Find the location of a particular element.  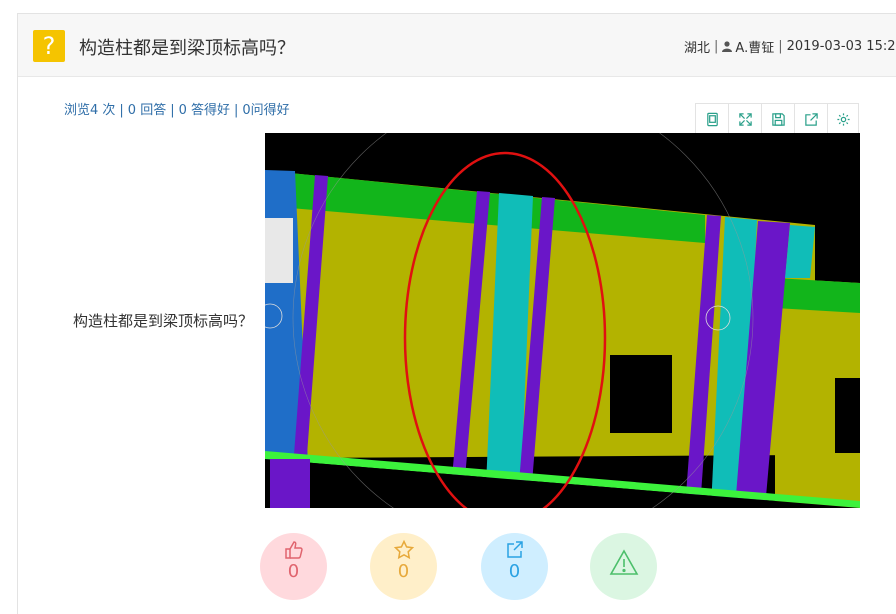

asked-good-count: 0问得好 is located at coordinates (266, 110).